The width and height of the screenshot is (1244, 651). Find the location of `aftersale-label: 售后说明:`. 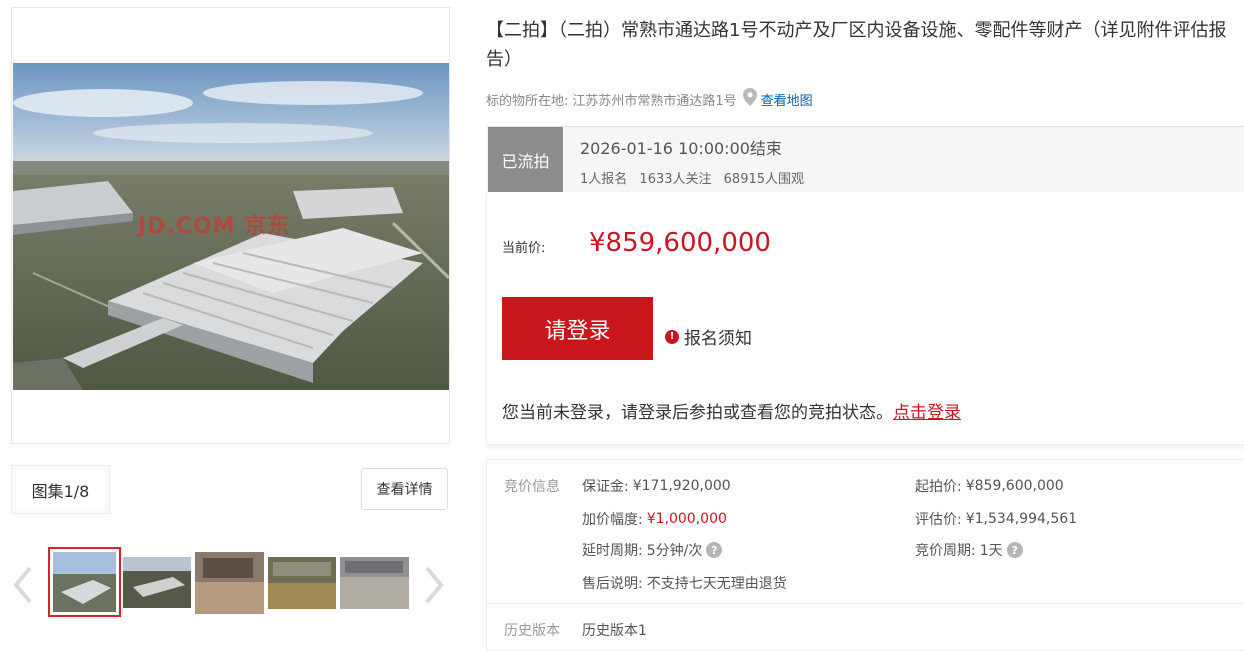

aftersale-label: 售后说明: is located at coordinates (612, 584).